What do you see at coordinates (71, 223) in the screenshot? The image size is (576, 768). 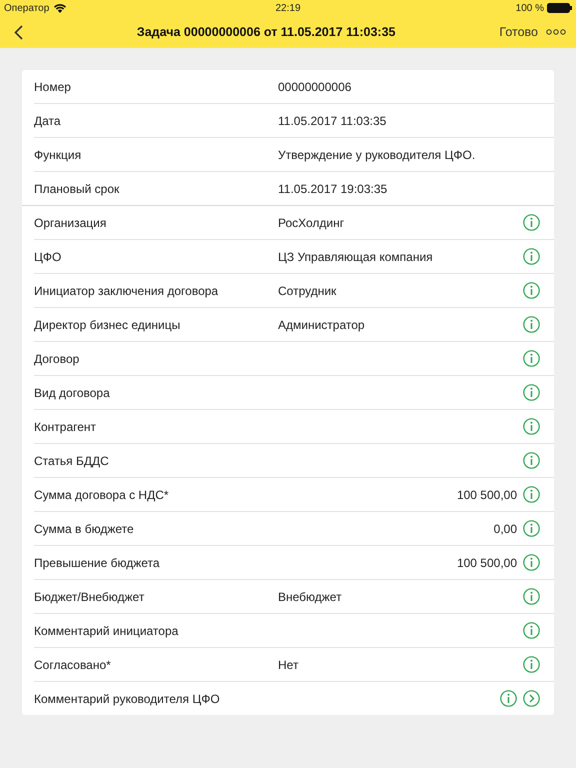 I see `field-label: Организация` at bounding box center [71, 223].